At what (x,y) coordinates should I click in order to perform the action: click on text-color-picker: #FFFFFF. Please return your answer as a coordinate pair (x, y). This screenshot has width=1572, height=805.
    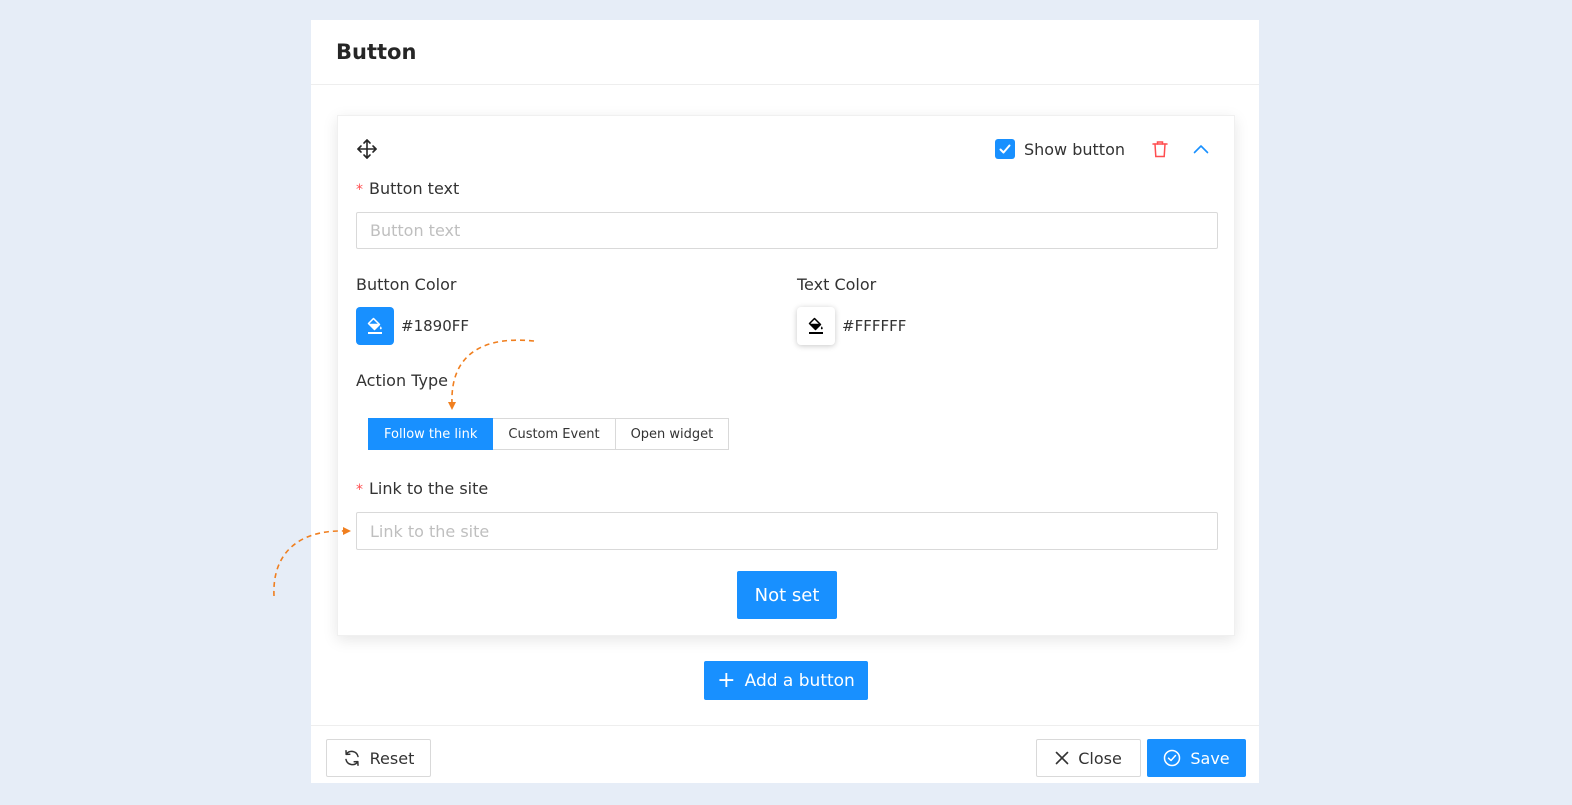
    Looking at the image, I should click on (851, 326).